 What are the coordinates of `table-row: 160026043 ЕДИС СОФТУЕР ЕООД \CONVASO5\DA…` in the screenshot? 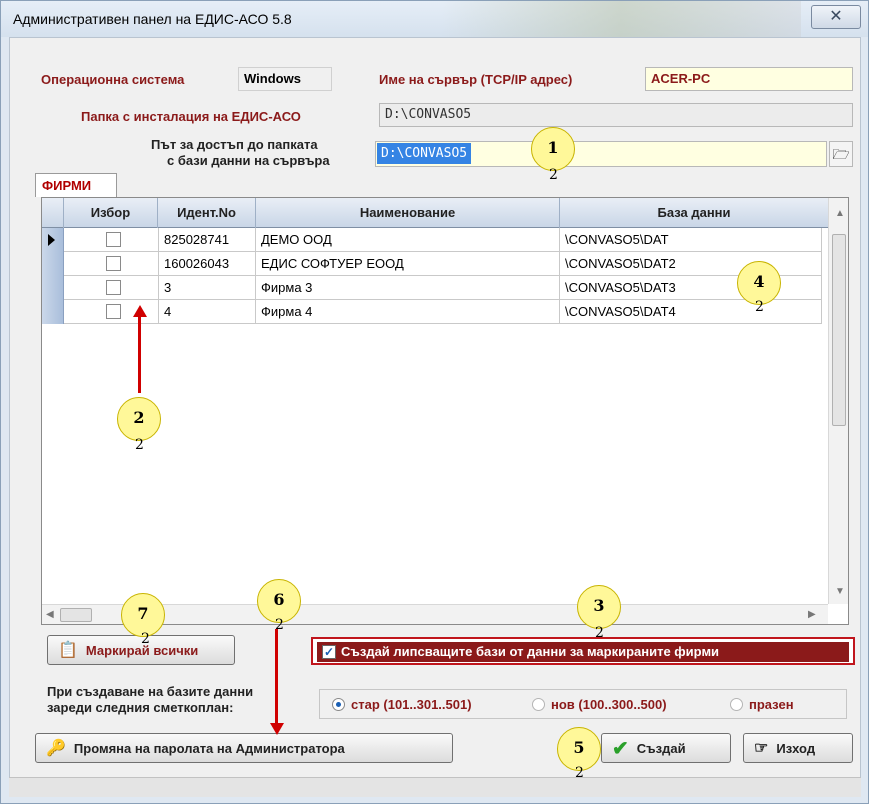 It's located at (432, 264).